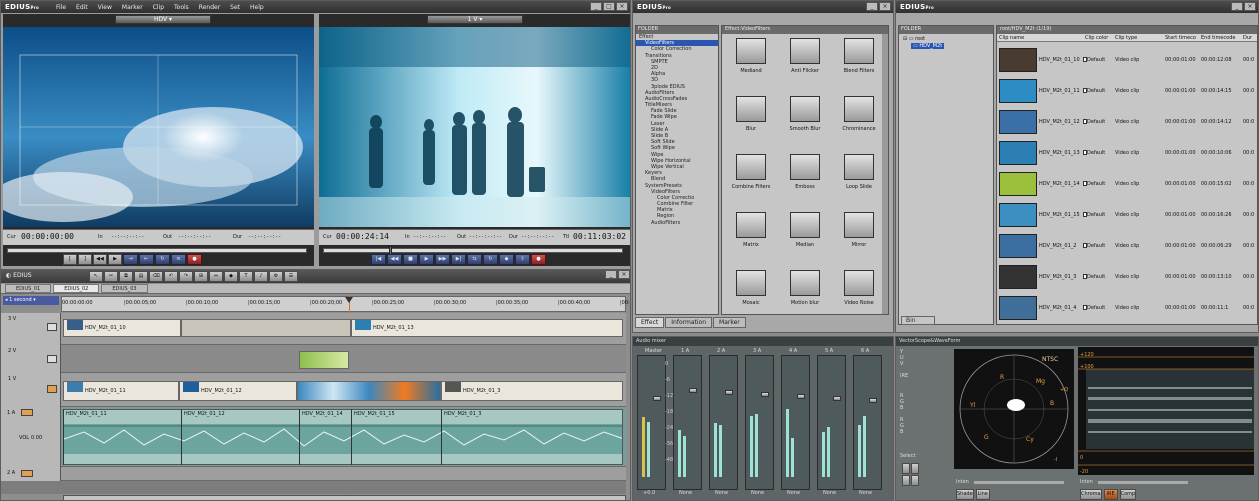  Describe the element at coordinates (1247, 38) in the screenshot. I see `bin-column-header-cell: Dur` at that location.